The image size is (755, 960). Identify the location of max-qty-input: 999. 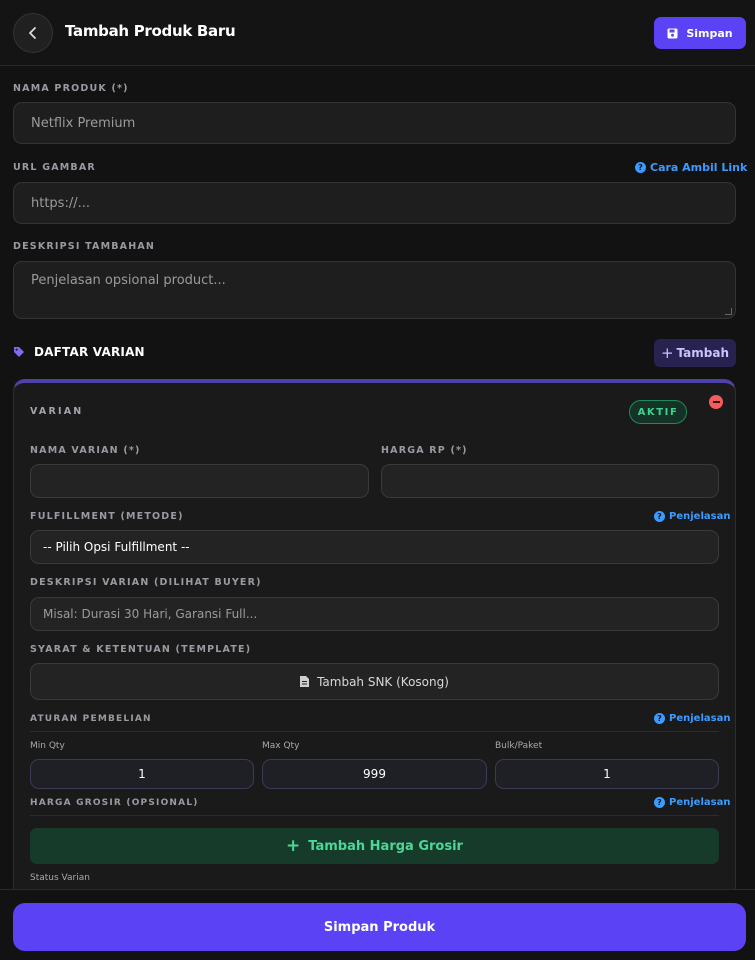
(374, 774).